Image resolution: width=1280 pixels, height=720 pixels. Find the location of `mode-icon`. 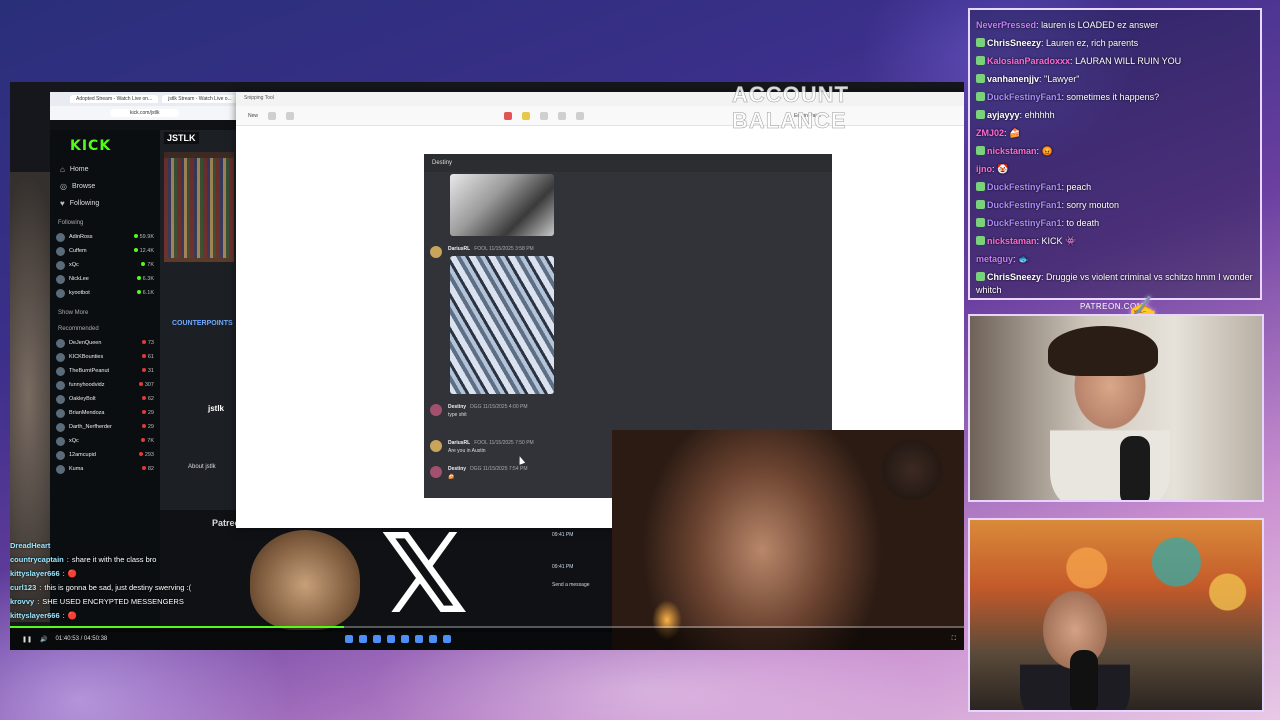

mode-icon is located at coordinates (272, 115).